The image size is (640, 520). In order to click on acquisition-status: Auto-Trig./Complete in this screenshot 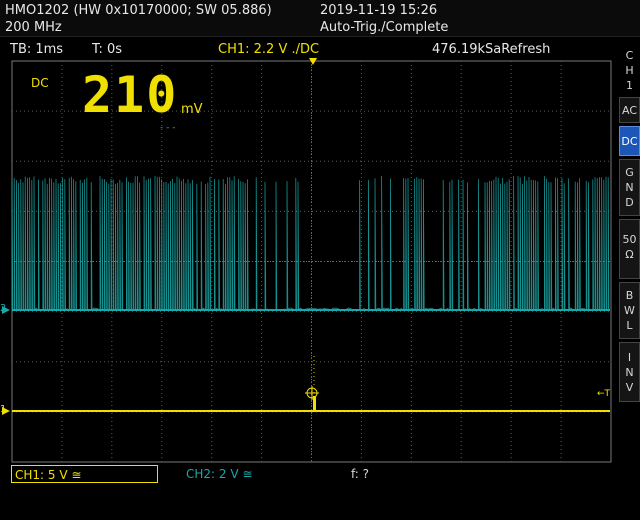, I will do `click(384, 27)`.